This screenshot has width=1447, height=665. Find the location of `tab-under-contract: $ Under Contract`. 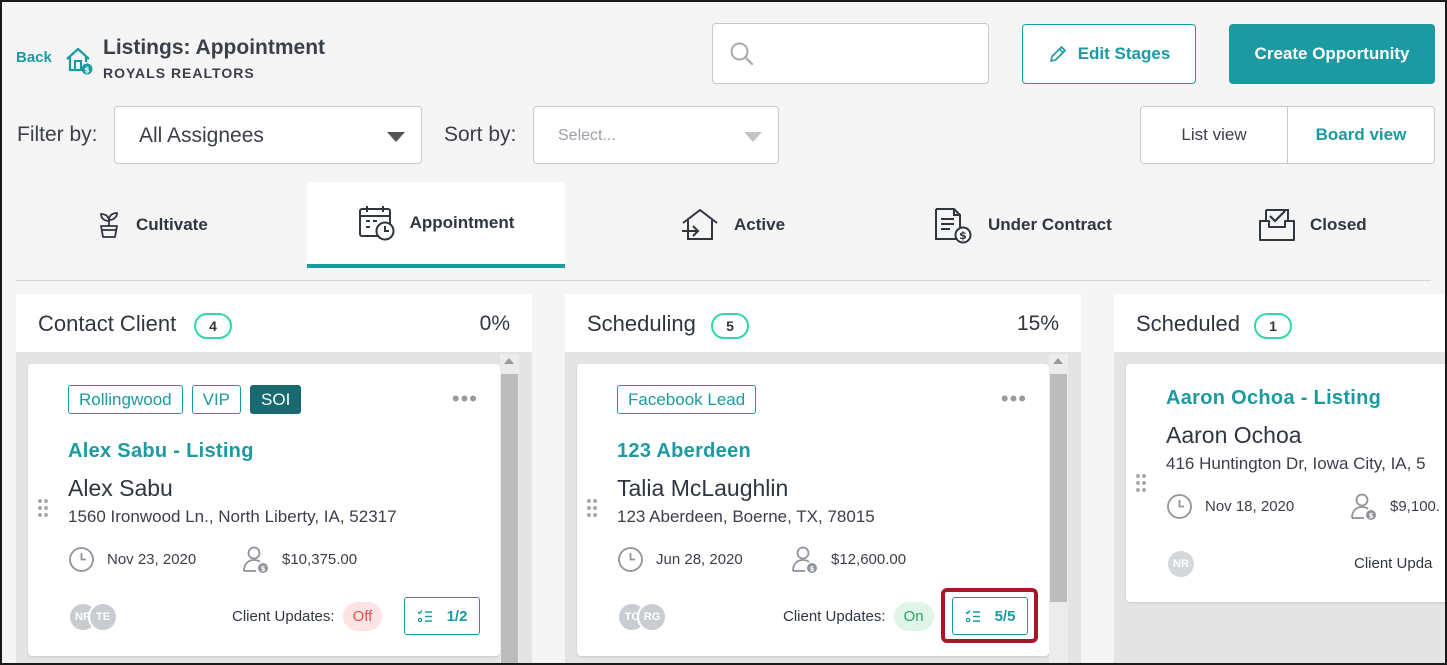

tab-under-contract: $ Under Contract is located at coordinates (1032, 225).